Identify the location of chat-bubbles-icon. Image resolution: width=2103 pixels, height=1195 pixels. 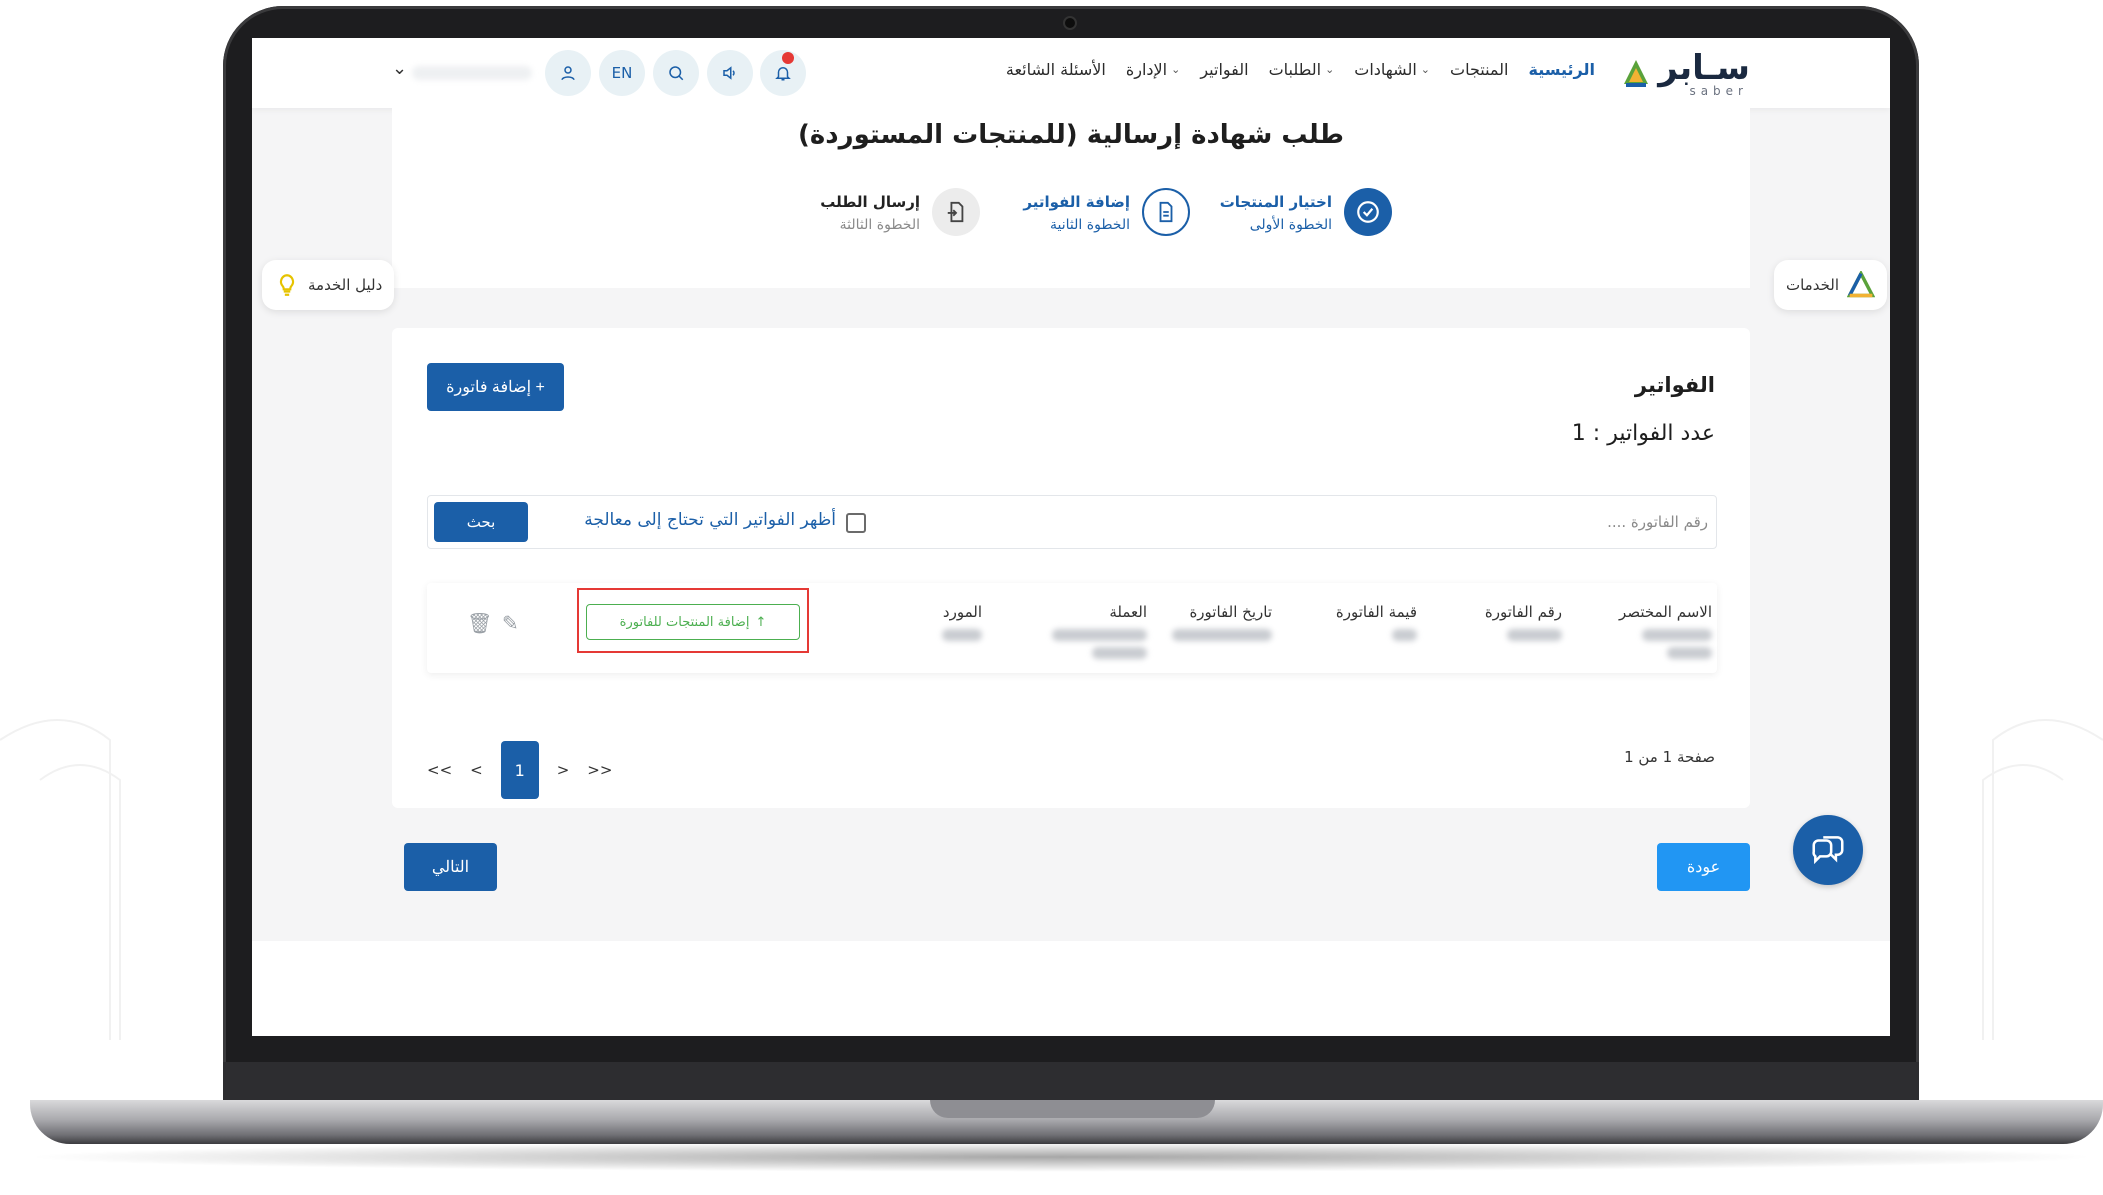
(1828, 850).